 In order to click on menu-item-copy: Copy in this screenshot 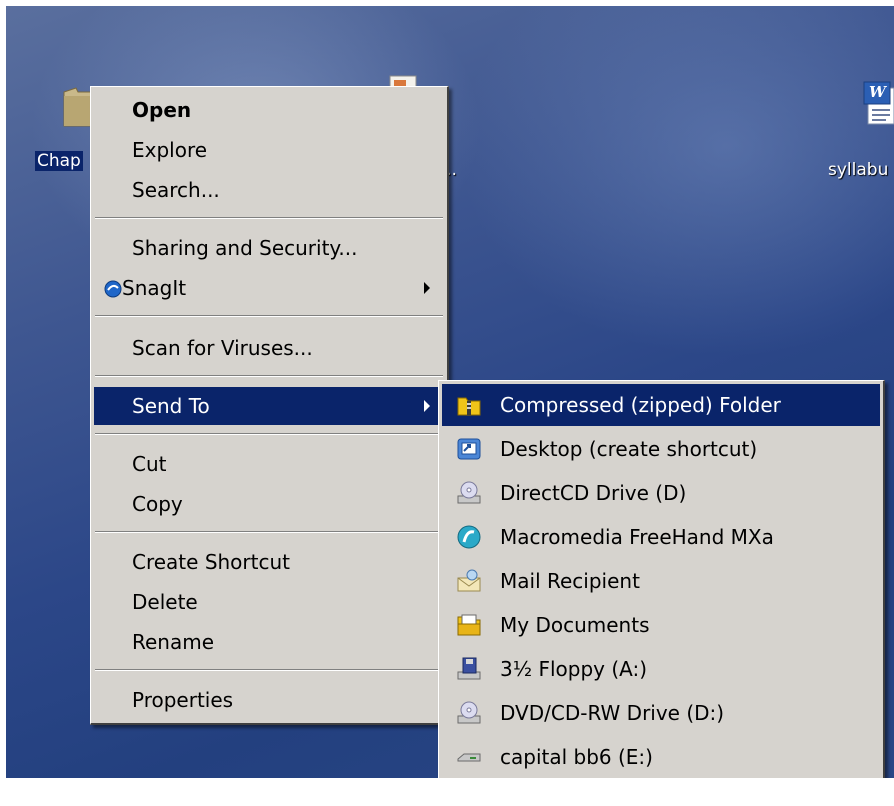, I will do `click(269, 504)`.